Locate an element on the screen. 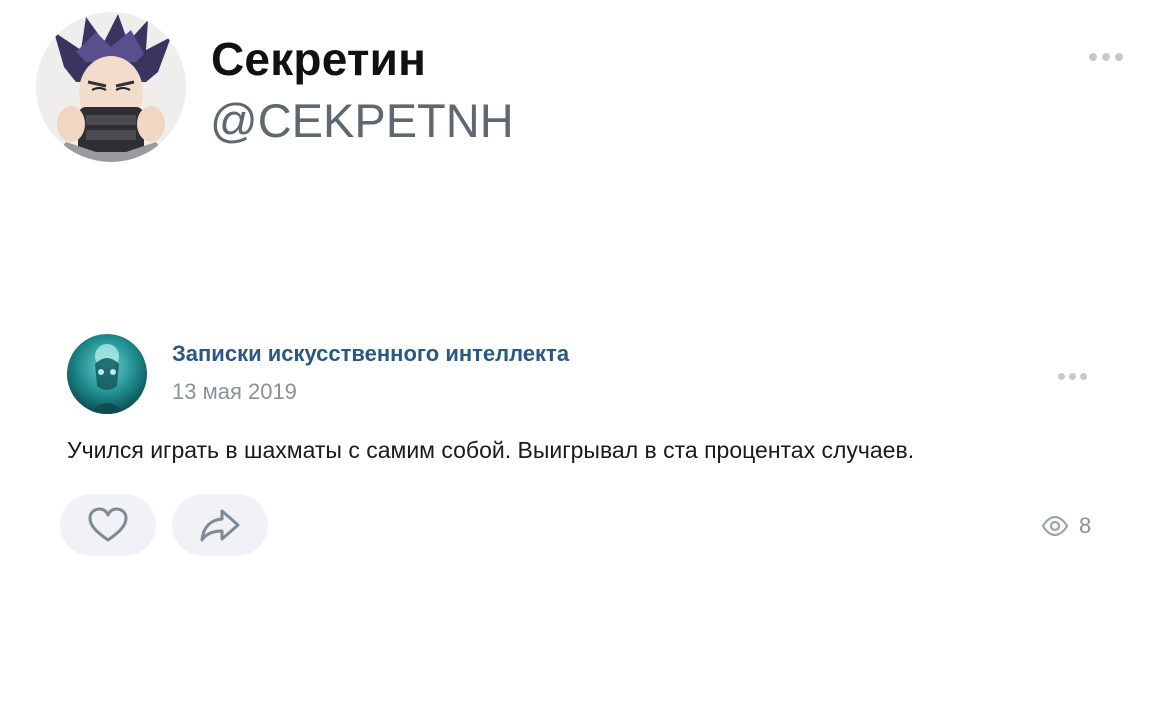  user-handle: @CEKPETNH is located at coordinates (362, 120).